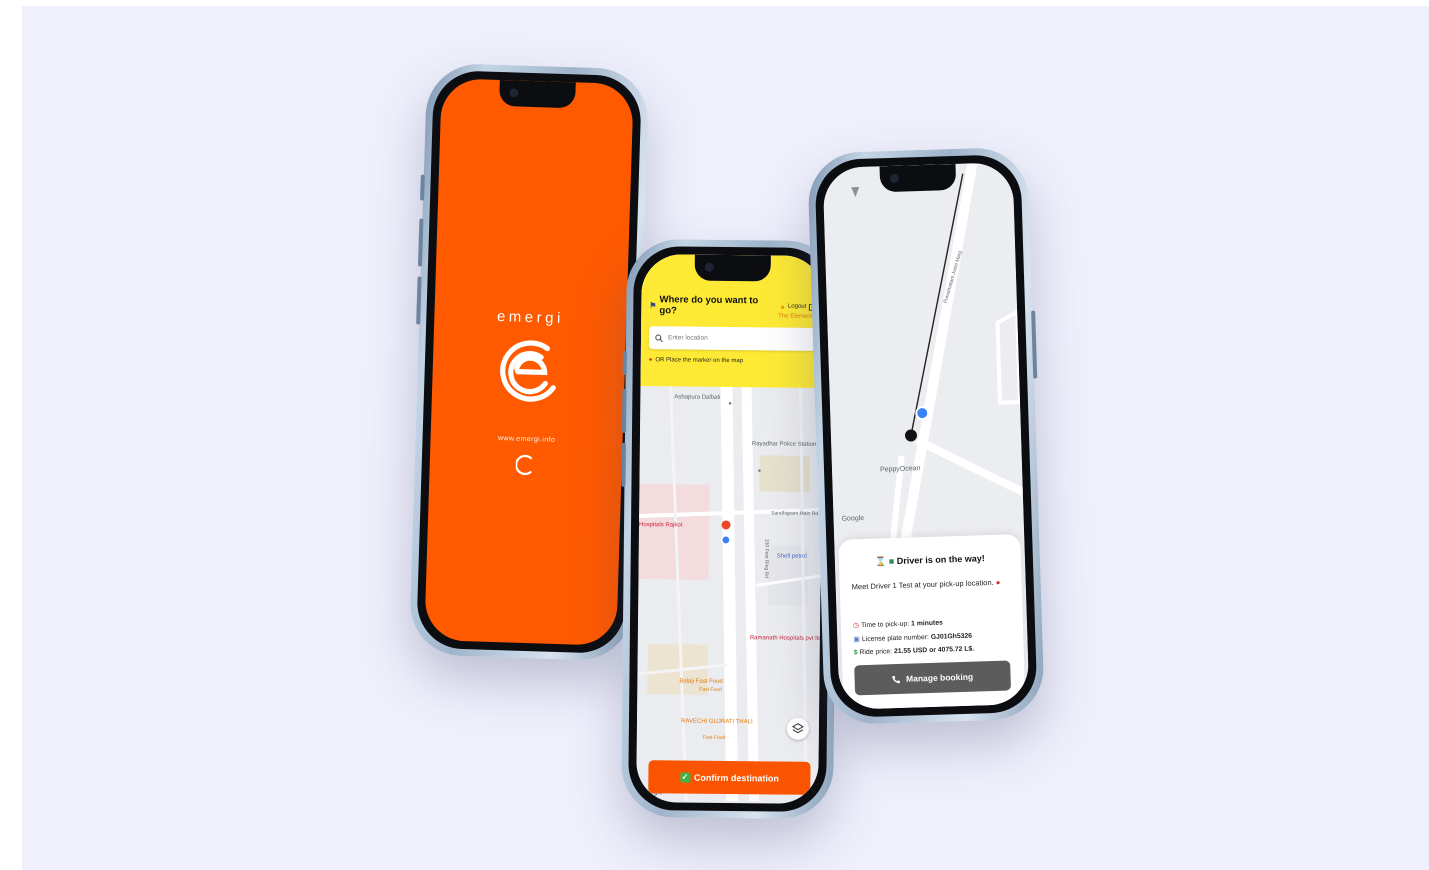 This screenshot has height=870, width=1429. I want to click on map-label-ravechi-sub: Fast Food, so click(714, 737).